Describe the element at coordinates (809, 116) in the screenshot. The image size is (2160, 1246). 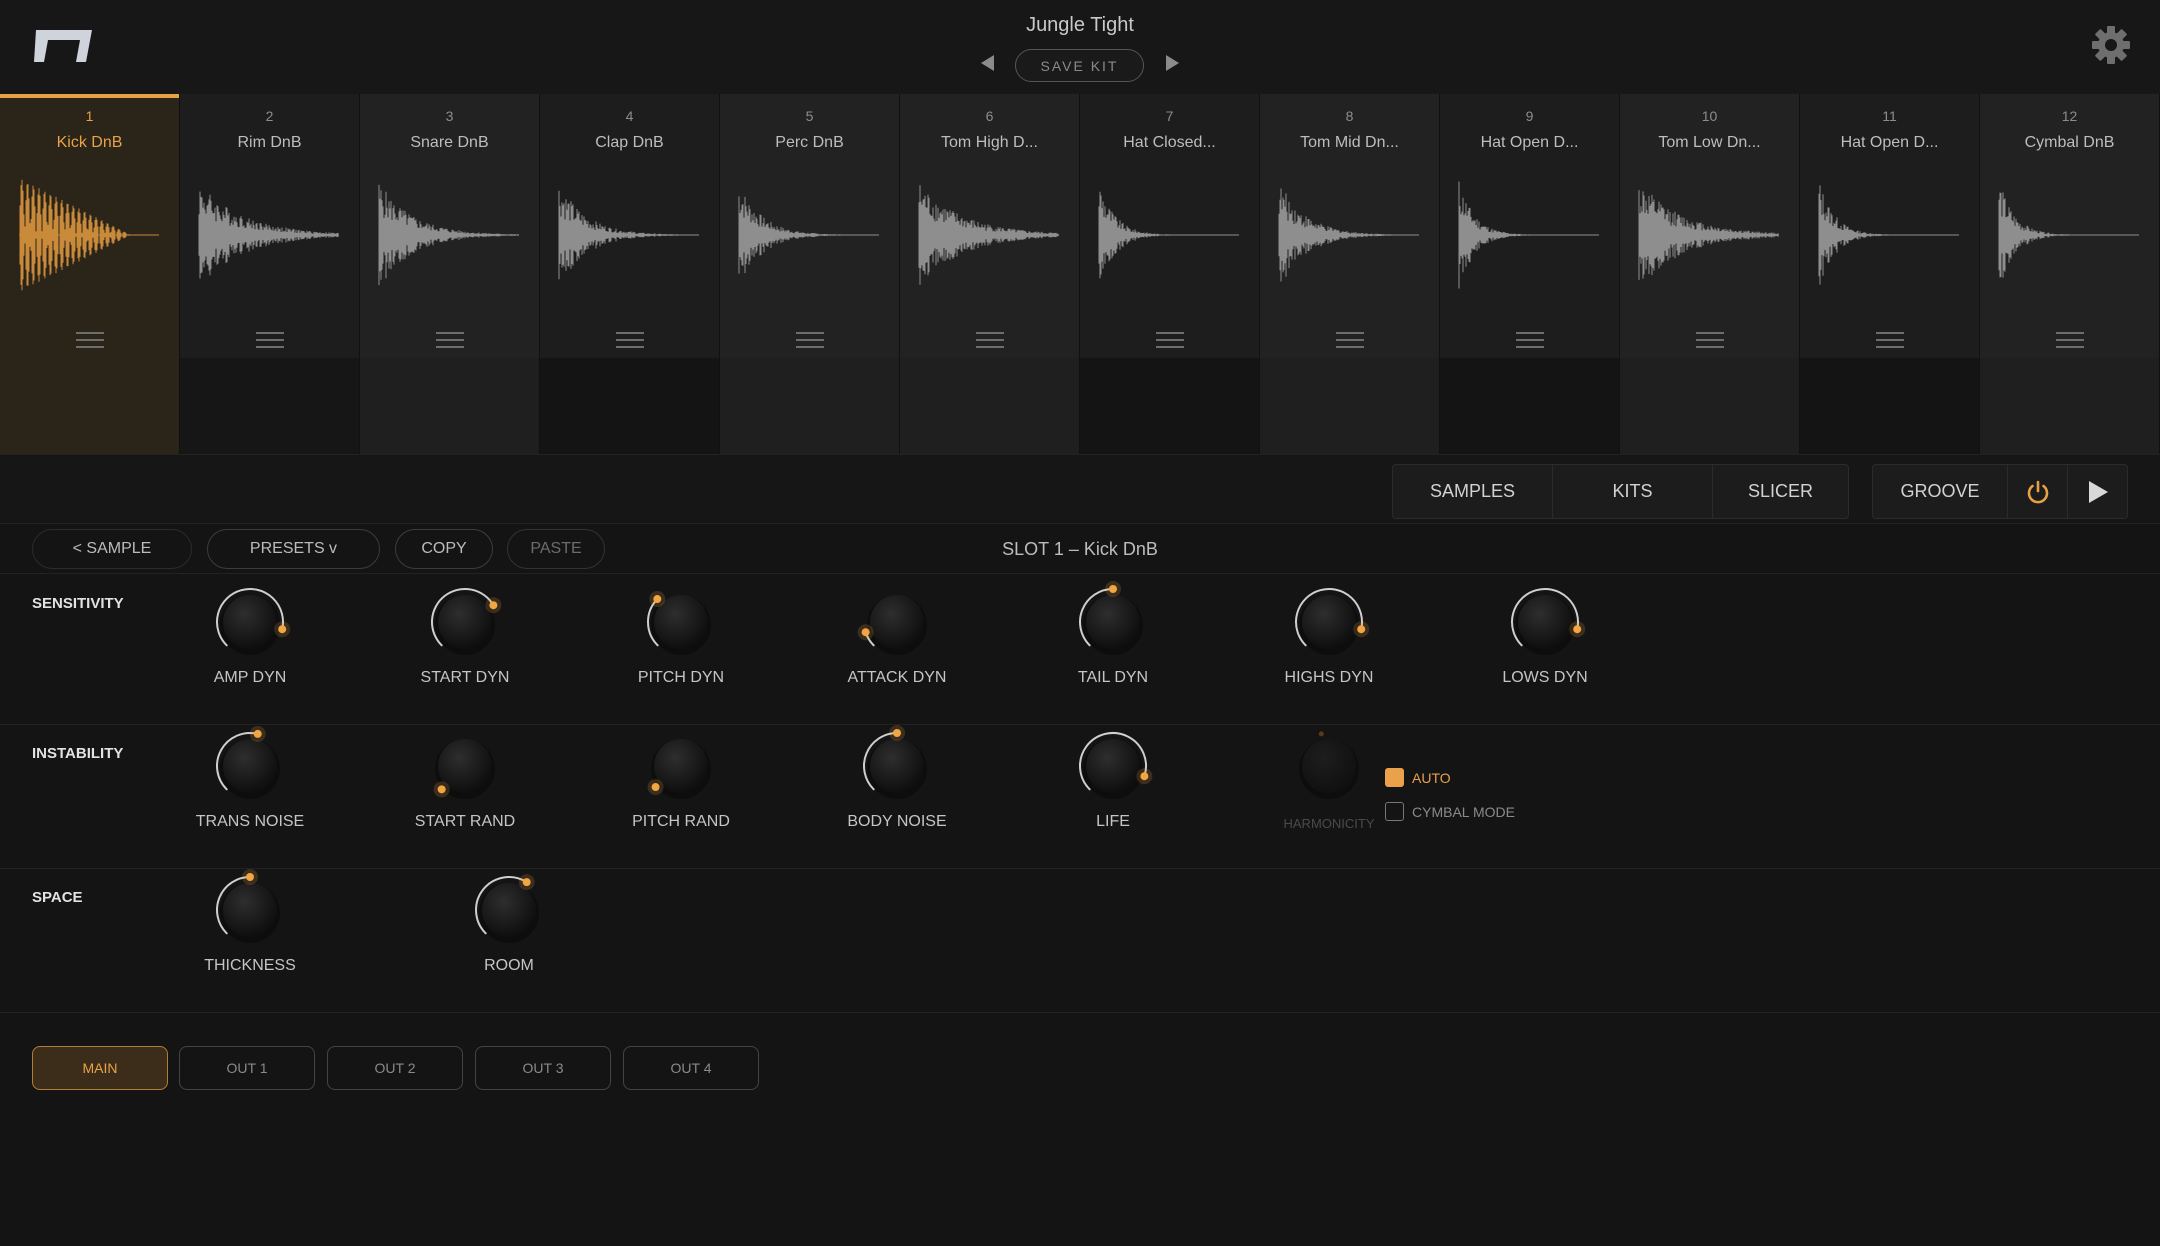
I see `slot-number: 5` at that location.